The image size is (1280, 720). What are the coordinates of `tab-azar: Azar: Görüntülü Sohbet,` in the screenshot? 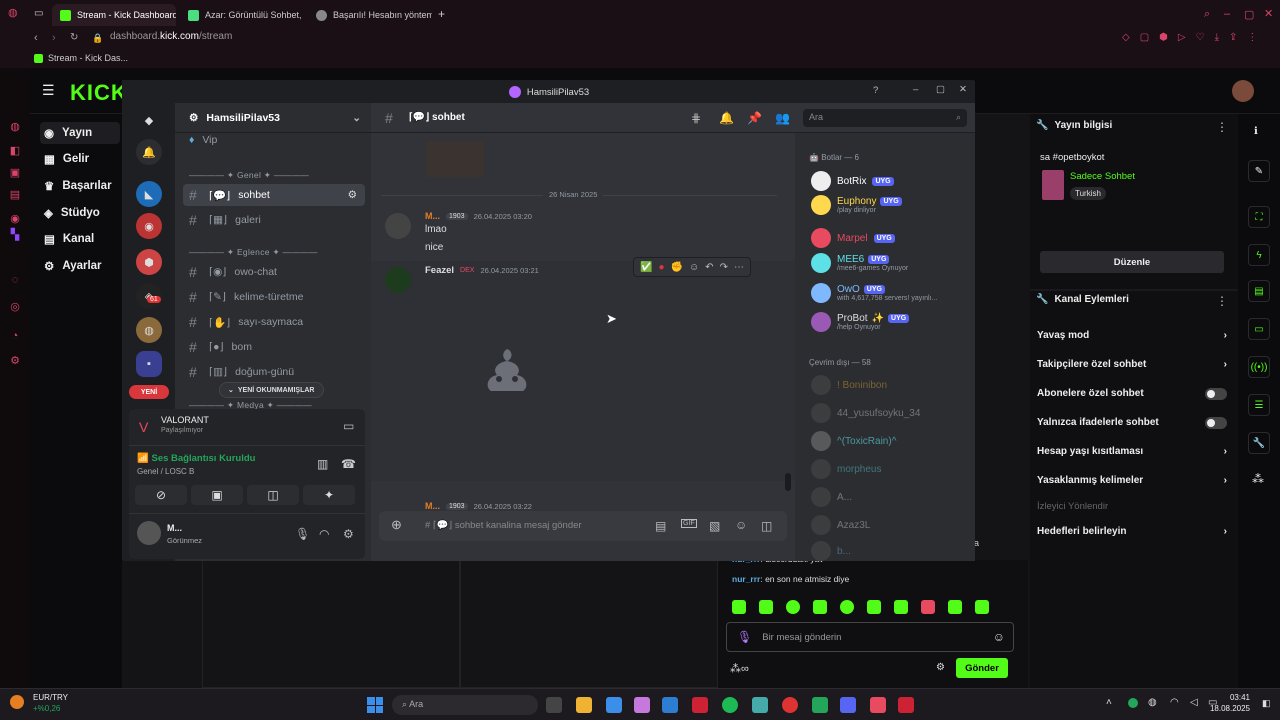 It's located at (242, 15).